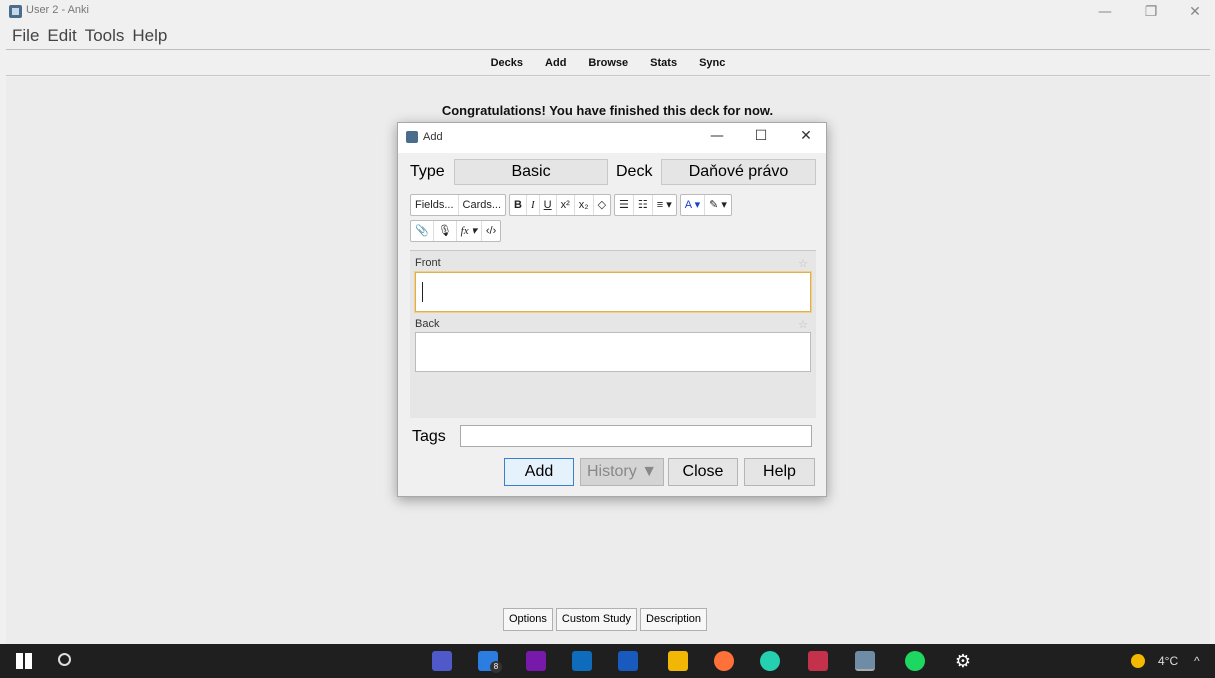 Image resolution: width=1215 pixels, height=678 pixels. I want to click on text-style-group: B I U x² x₂ ◇, so click(560, 205).